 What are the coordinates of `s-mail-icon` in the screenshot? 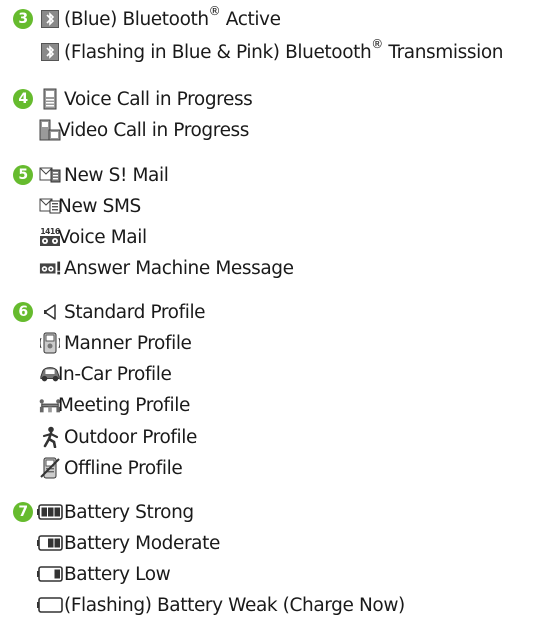 It's located at (50, 175).